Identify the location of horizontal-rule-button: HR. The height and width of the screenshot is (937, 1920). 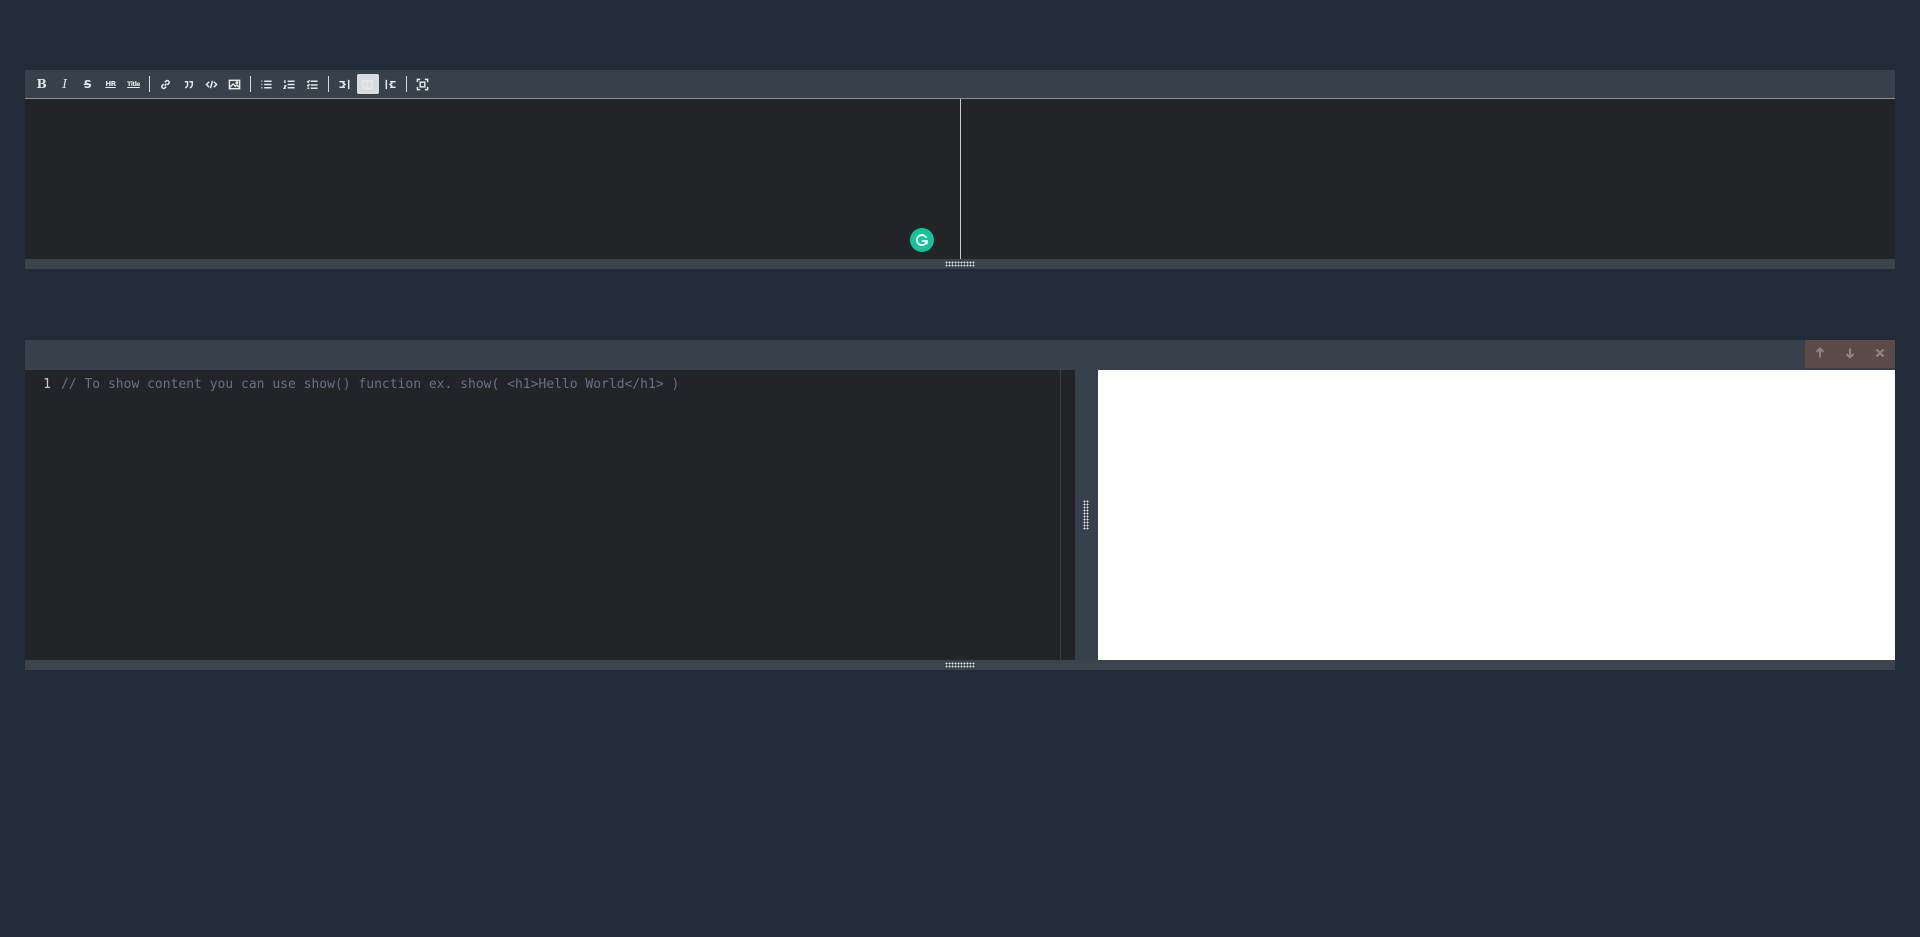
(111, 84).